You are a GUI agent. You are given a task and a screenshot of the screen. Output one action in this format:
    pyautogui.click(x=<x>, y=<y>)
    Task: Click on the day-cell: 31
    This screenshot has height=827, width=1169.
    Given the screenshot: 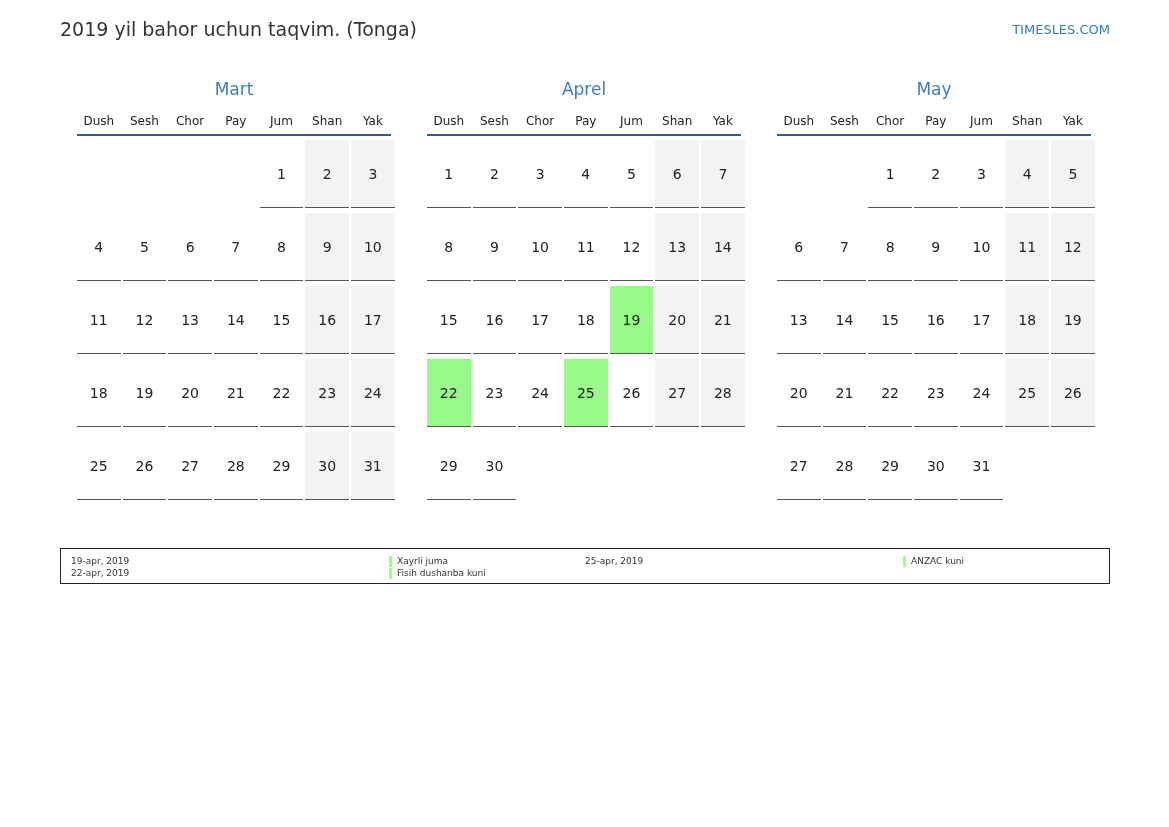 What is the action you would take?
    pyautogui.click(x=981, y=466)
    